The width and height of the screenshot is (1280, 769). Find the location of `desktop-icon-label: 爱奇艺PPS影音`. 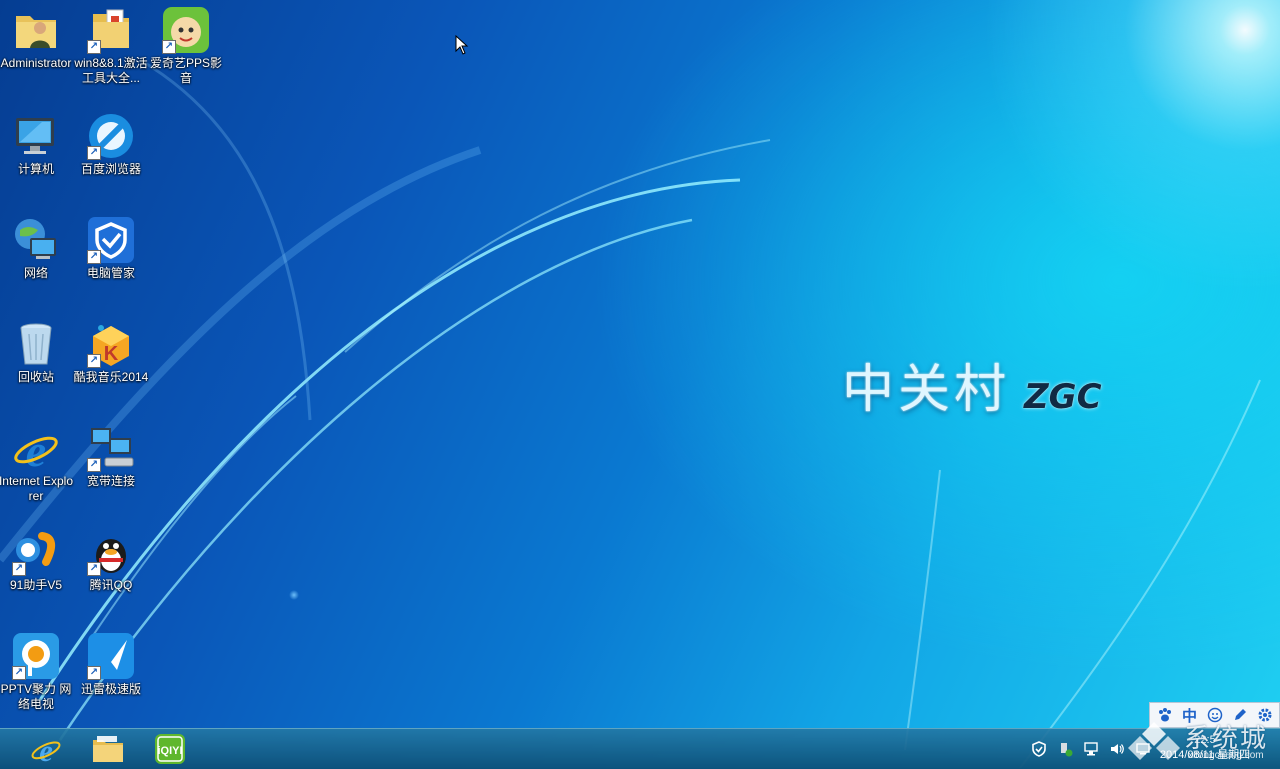

desktop-icon-label: 爱奇艺PPS影音 is located at coordinates (185, 70).